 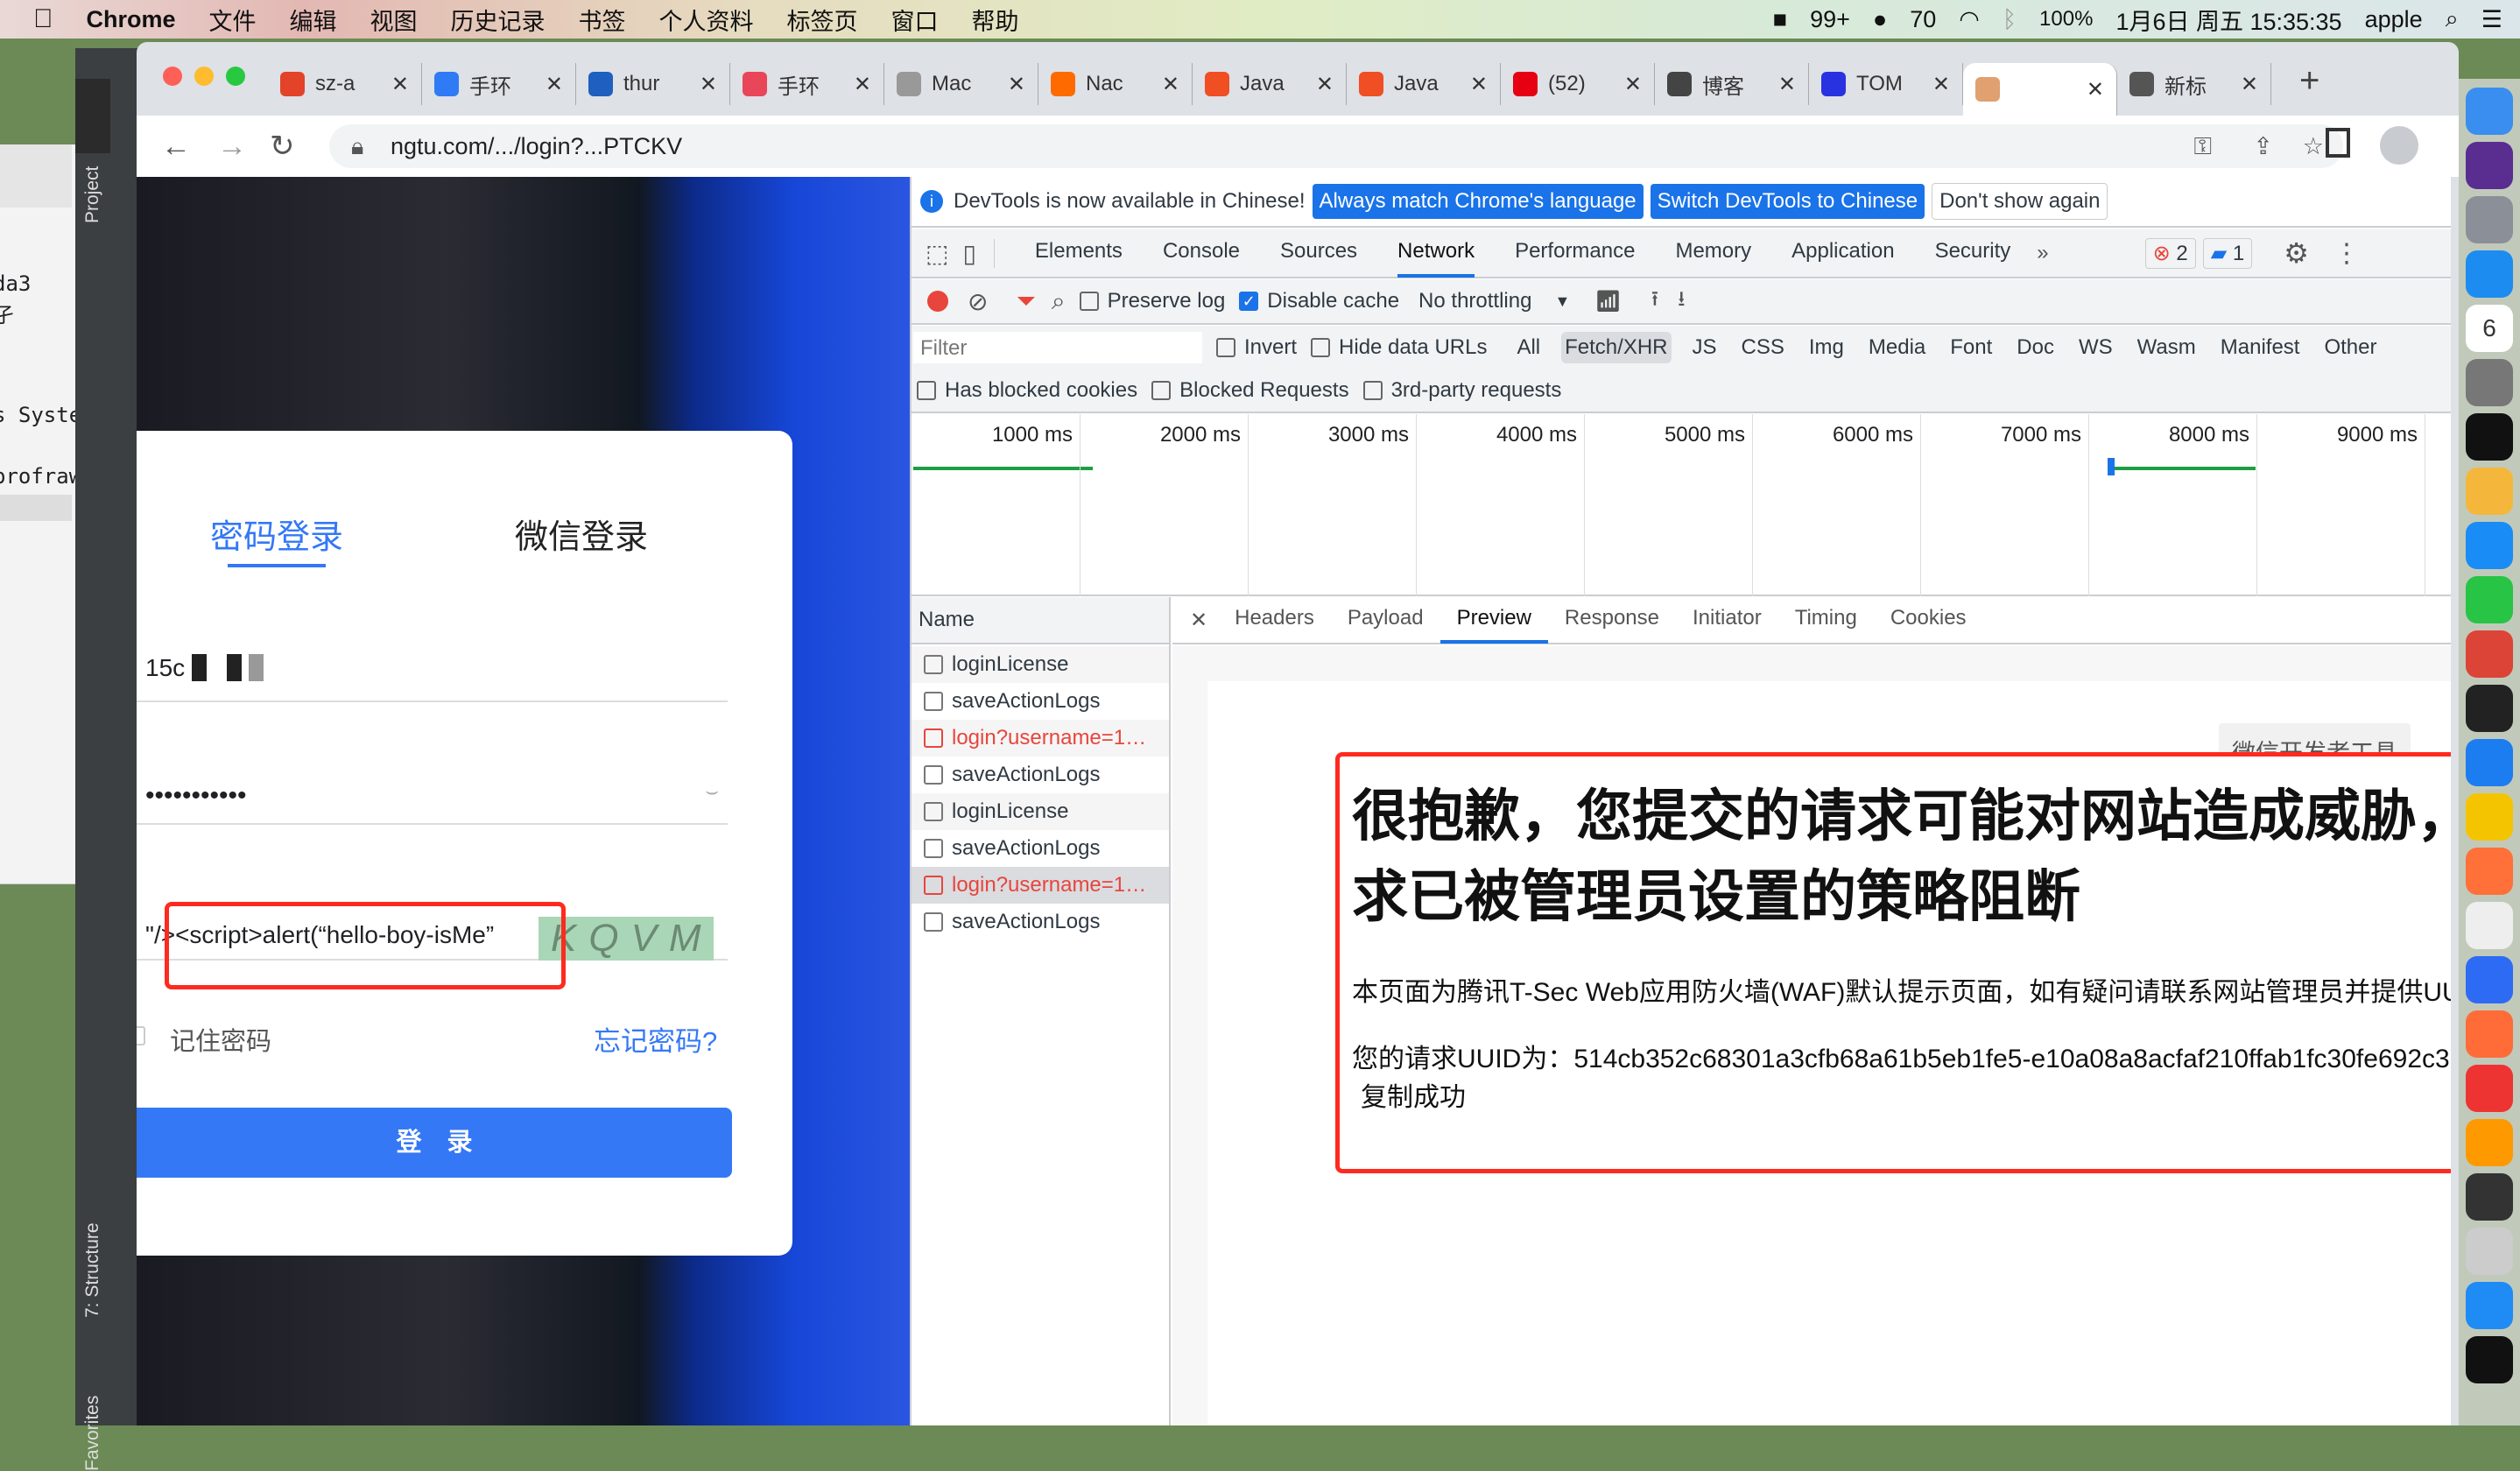 What do you see at coordinates (961, 84) in the screenshot?
I see `browser-tab: Mac ✕` at bounding box center [961, 84].